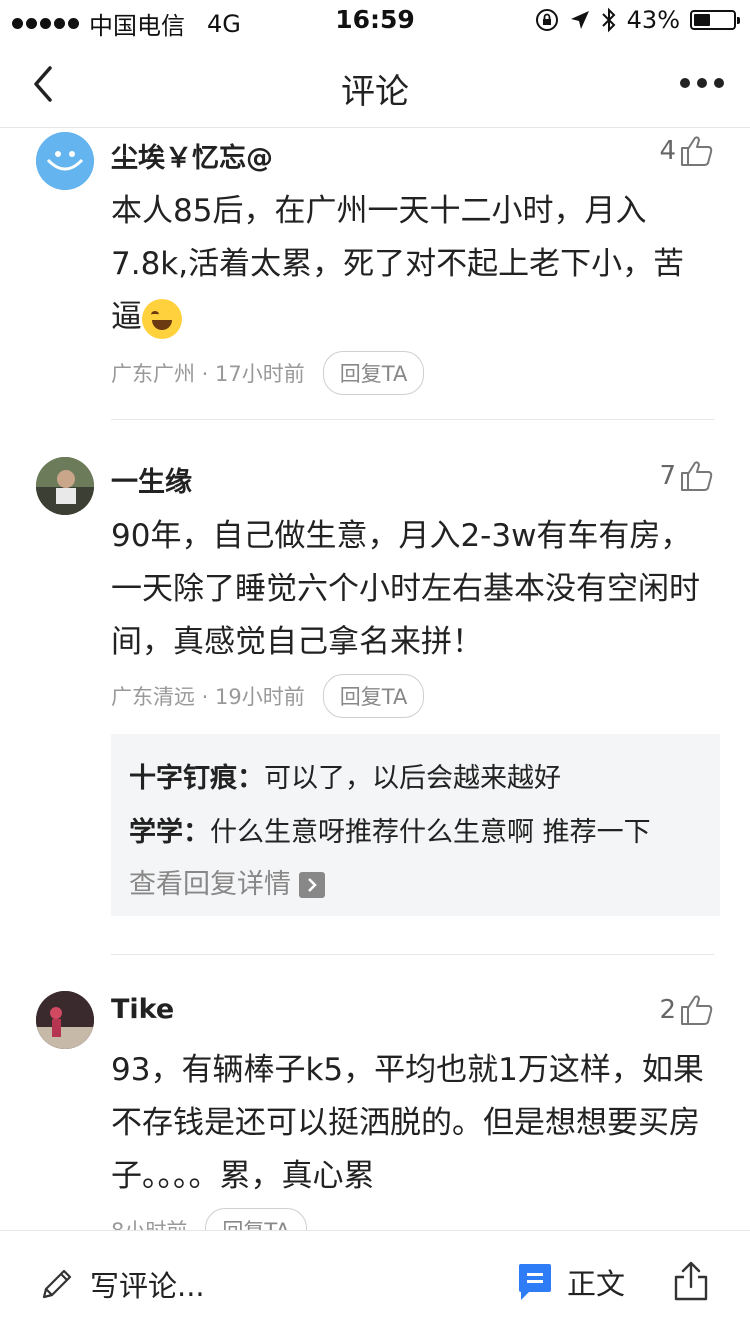 The height and width of the screenshot is (1334, 750). I want to click on status-bar: 中国电信 4G 16:59 43%, so click(375, 20).